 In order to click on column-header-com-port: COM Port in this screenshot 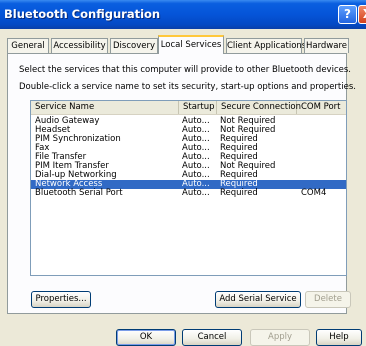, I will do `click(321, 107)`.